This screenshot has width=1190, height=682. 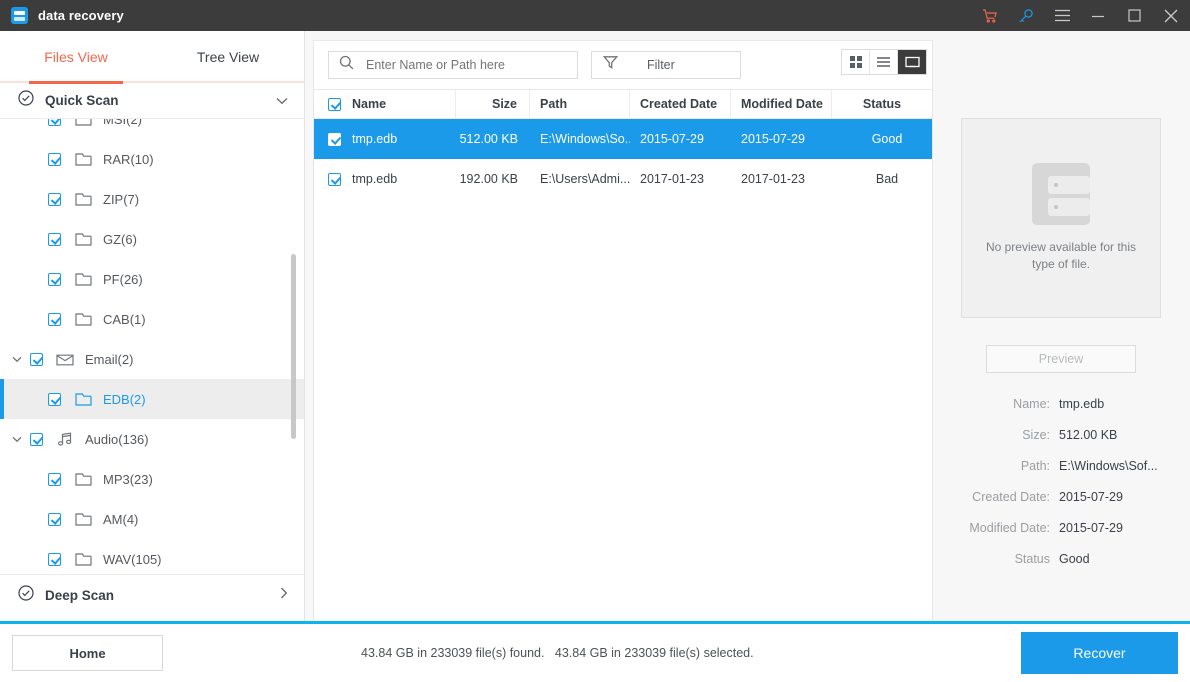 I want to click on tab-active-indicator, so click(x=76, y=82).